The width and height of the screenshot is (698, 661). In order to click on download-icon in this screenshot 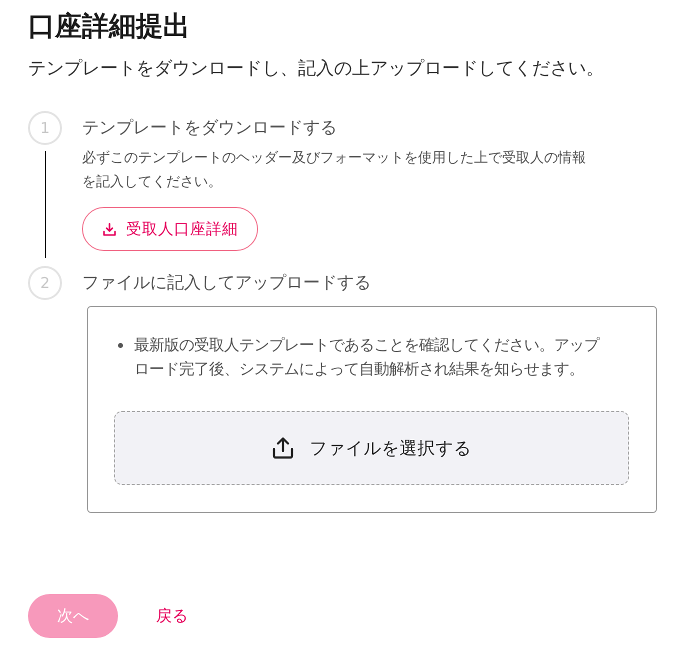, I will do `click(109, 229)`.